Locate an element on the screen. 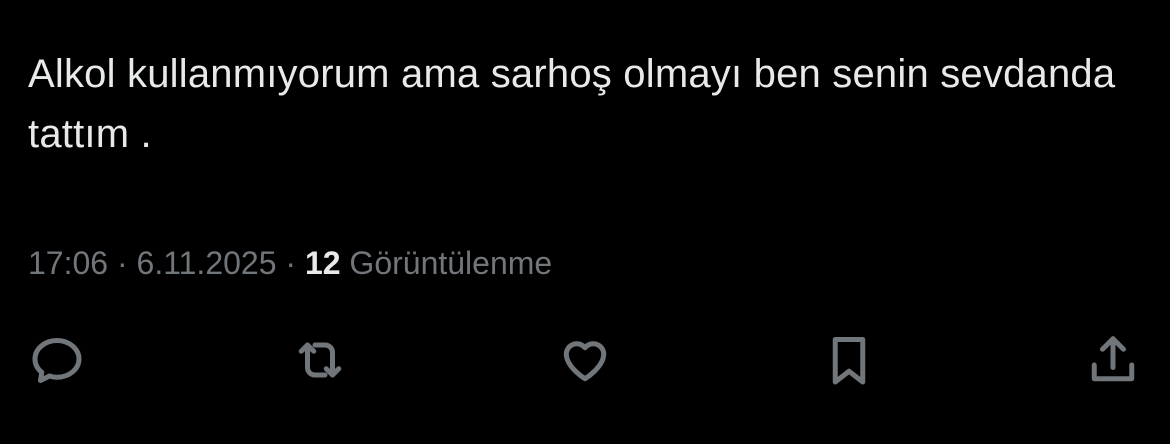 The height and width of the screenshot is (444, 1170). tweet-date: 6.11.2025 is located at coordinates (207, 263).